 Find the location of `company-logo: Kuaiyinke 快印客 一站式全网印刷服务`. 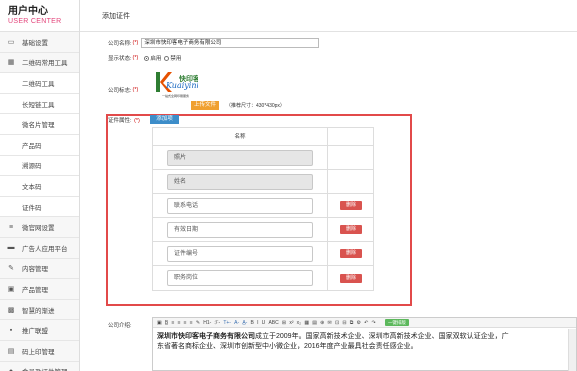

company-logo: Kuaiyinke 快印客 一站式全网印刷服务 is located at coordinates (178, 85).